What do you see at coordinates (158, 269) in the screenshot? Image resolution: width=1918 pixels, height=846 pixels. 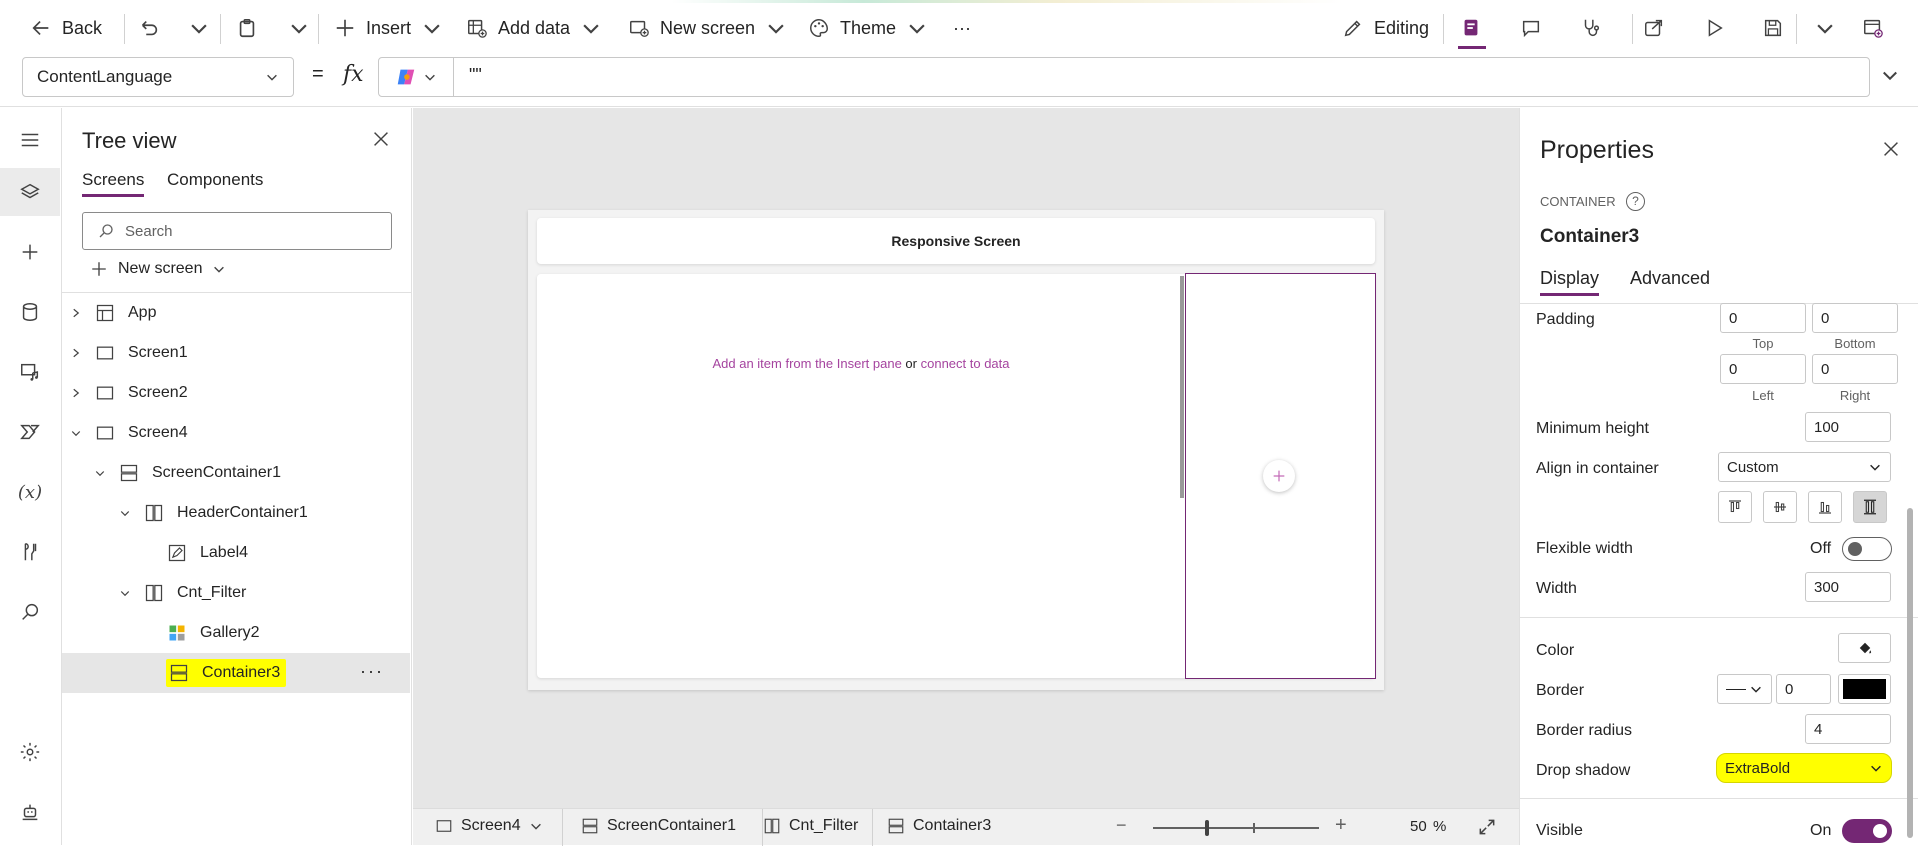 I see `new-screen-tree-button: New screen` at bounding box center [158, 269].